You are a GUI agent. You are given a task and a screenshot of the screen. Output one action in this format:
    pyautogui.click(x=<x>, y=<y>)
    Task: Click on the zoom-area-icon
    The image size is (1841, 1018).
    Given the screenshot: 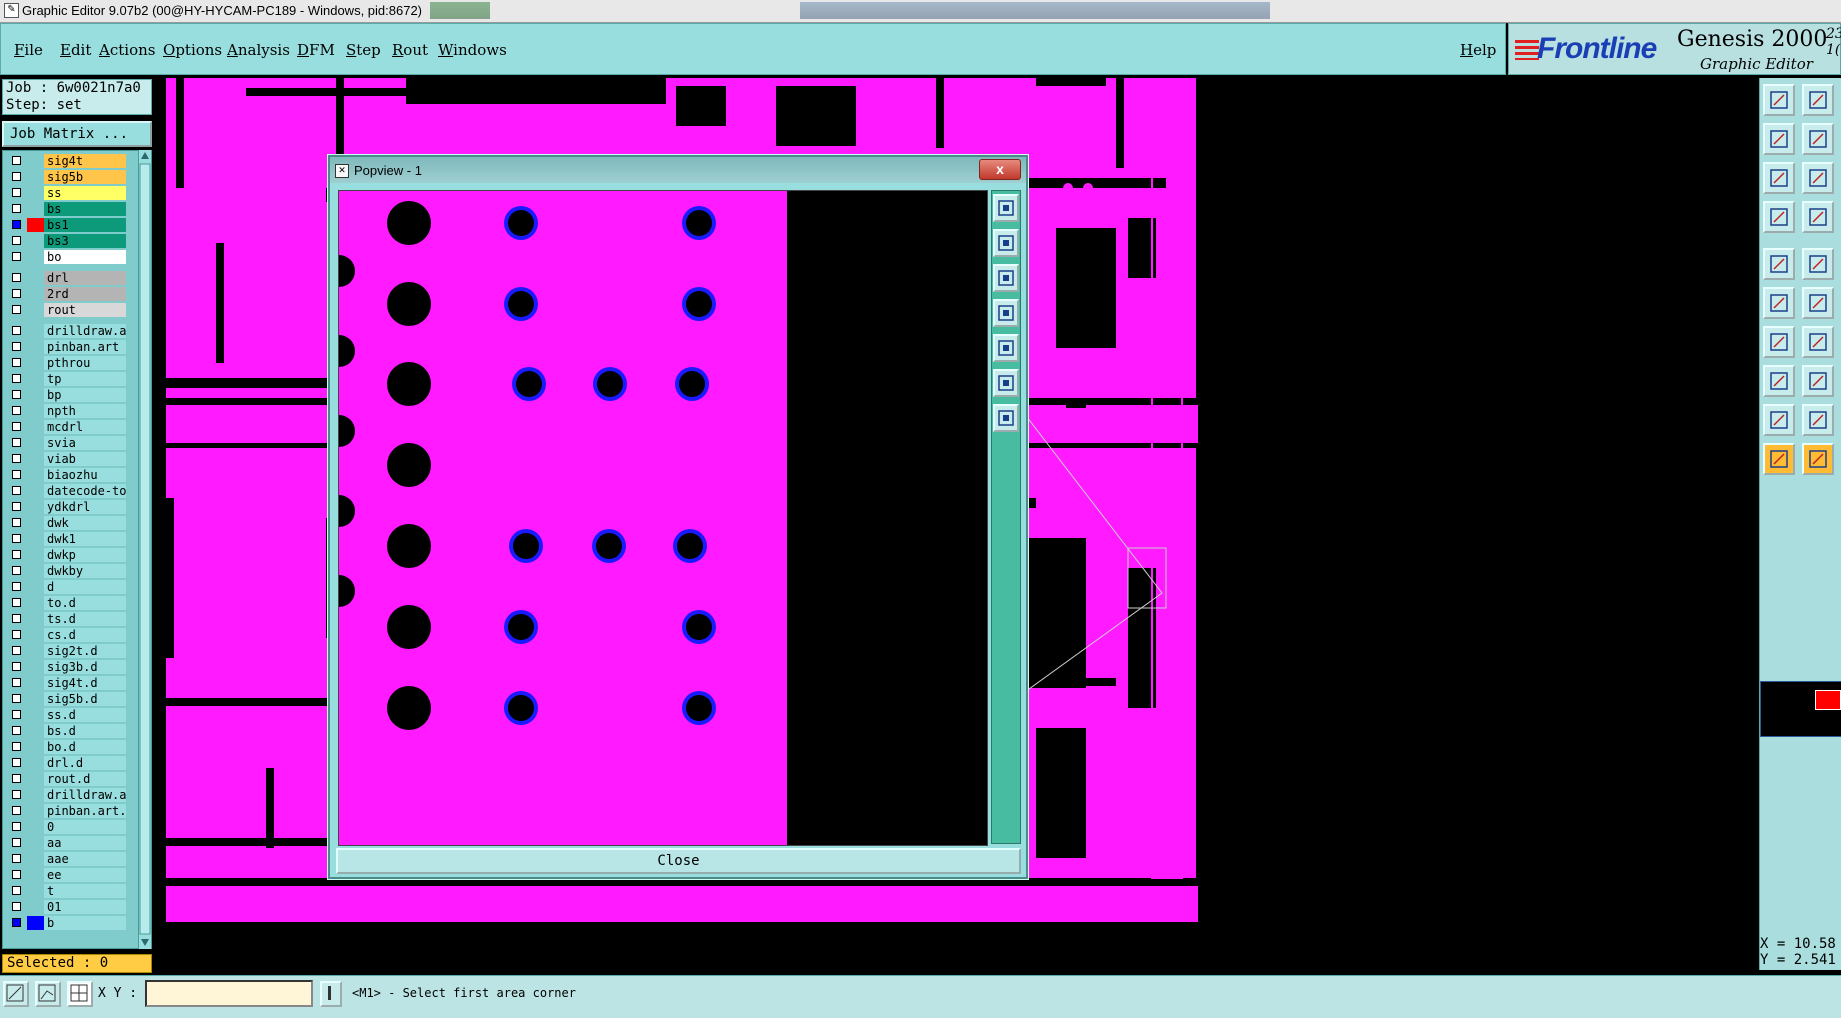 What is the action you would take?
    pyautogui.click(x=16, y=994)
    